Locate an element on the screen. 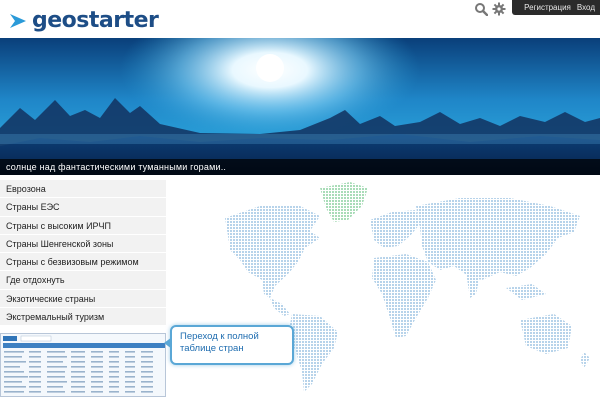 The image size is (600, 400). gear-icon is located at coordinates (499, 9).